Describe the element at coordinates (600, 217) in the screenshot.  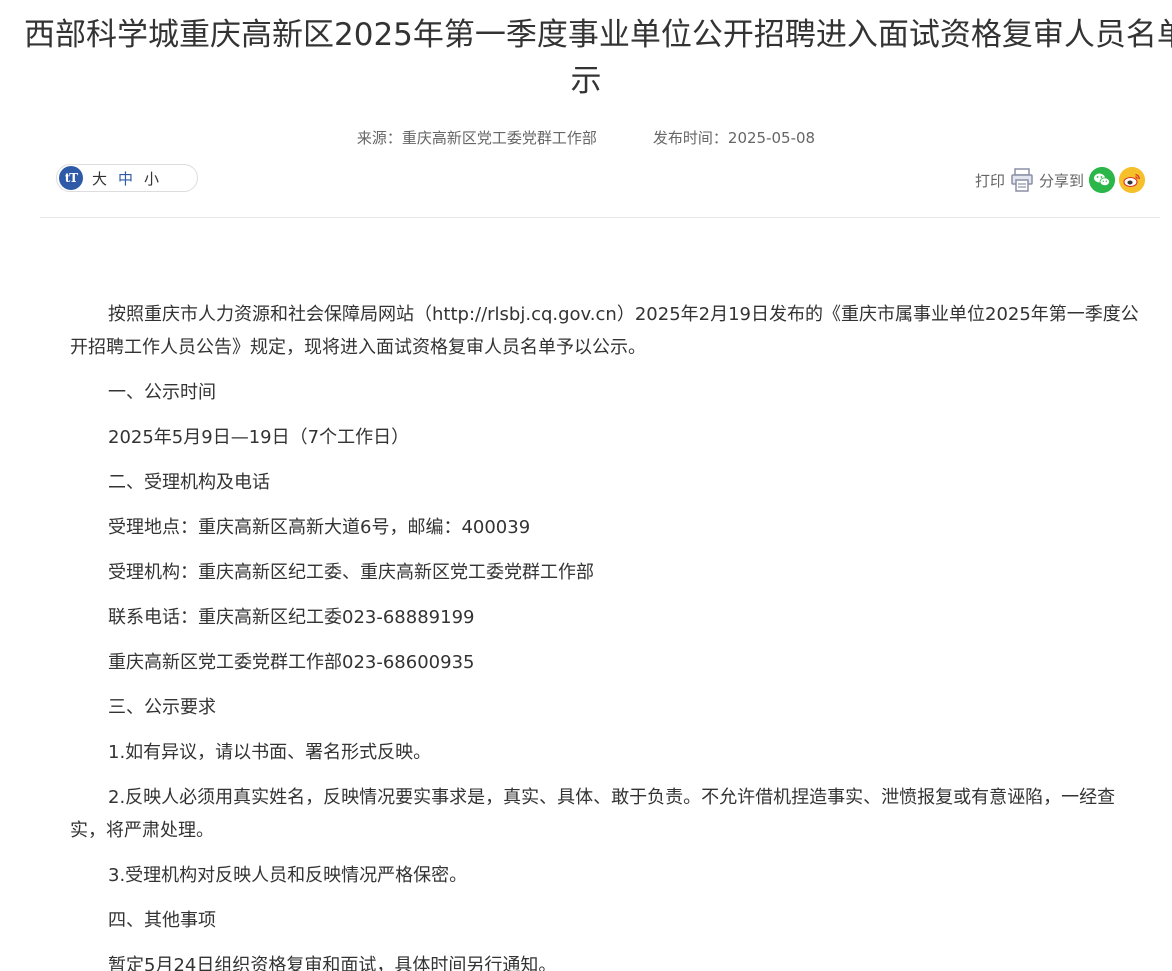
I see `header-divider` at that location.